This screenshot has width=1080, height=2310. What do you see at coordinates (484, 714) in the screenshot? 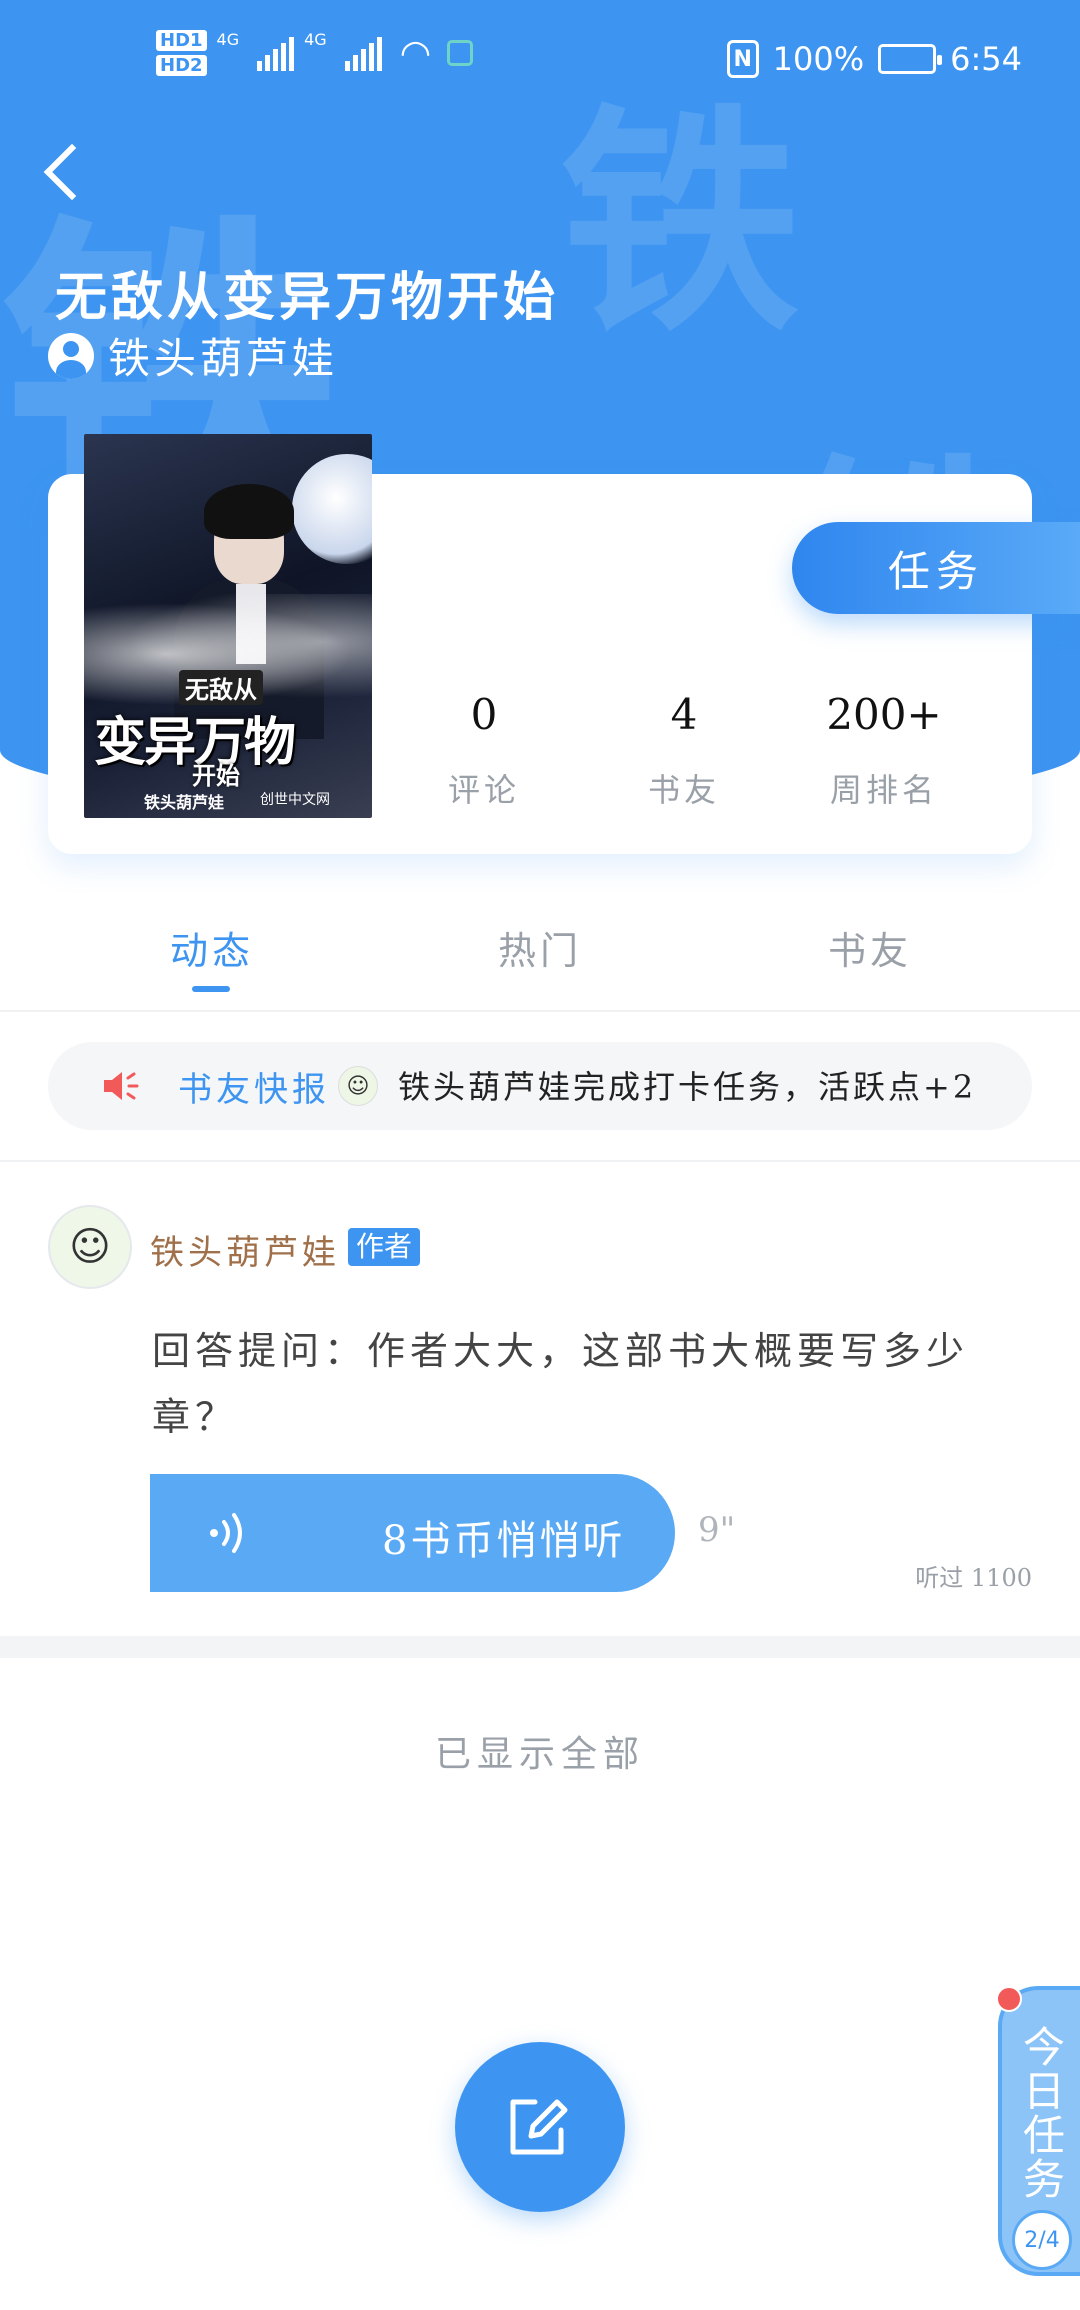
I see `stat-value: 0` at bounding box center [484, 714].